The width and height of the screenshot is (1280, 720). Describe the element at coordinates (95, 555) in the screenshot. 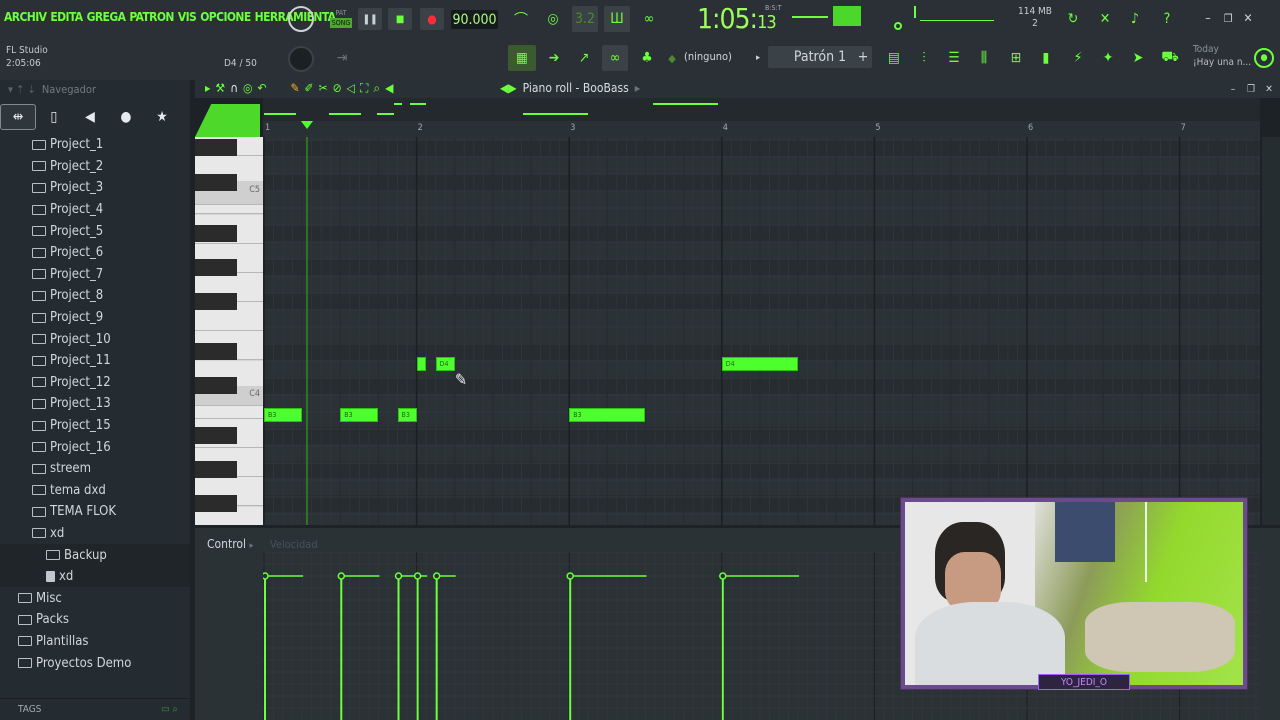

I see `browser-item: Backup` at that location.